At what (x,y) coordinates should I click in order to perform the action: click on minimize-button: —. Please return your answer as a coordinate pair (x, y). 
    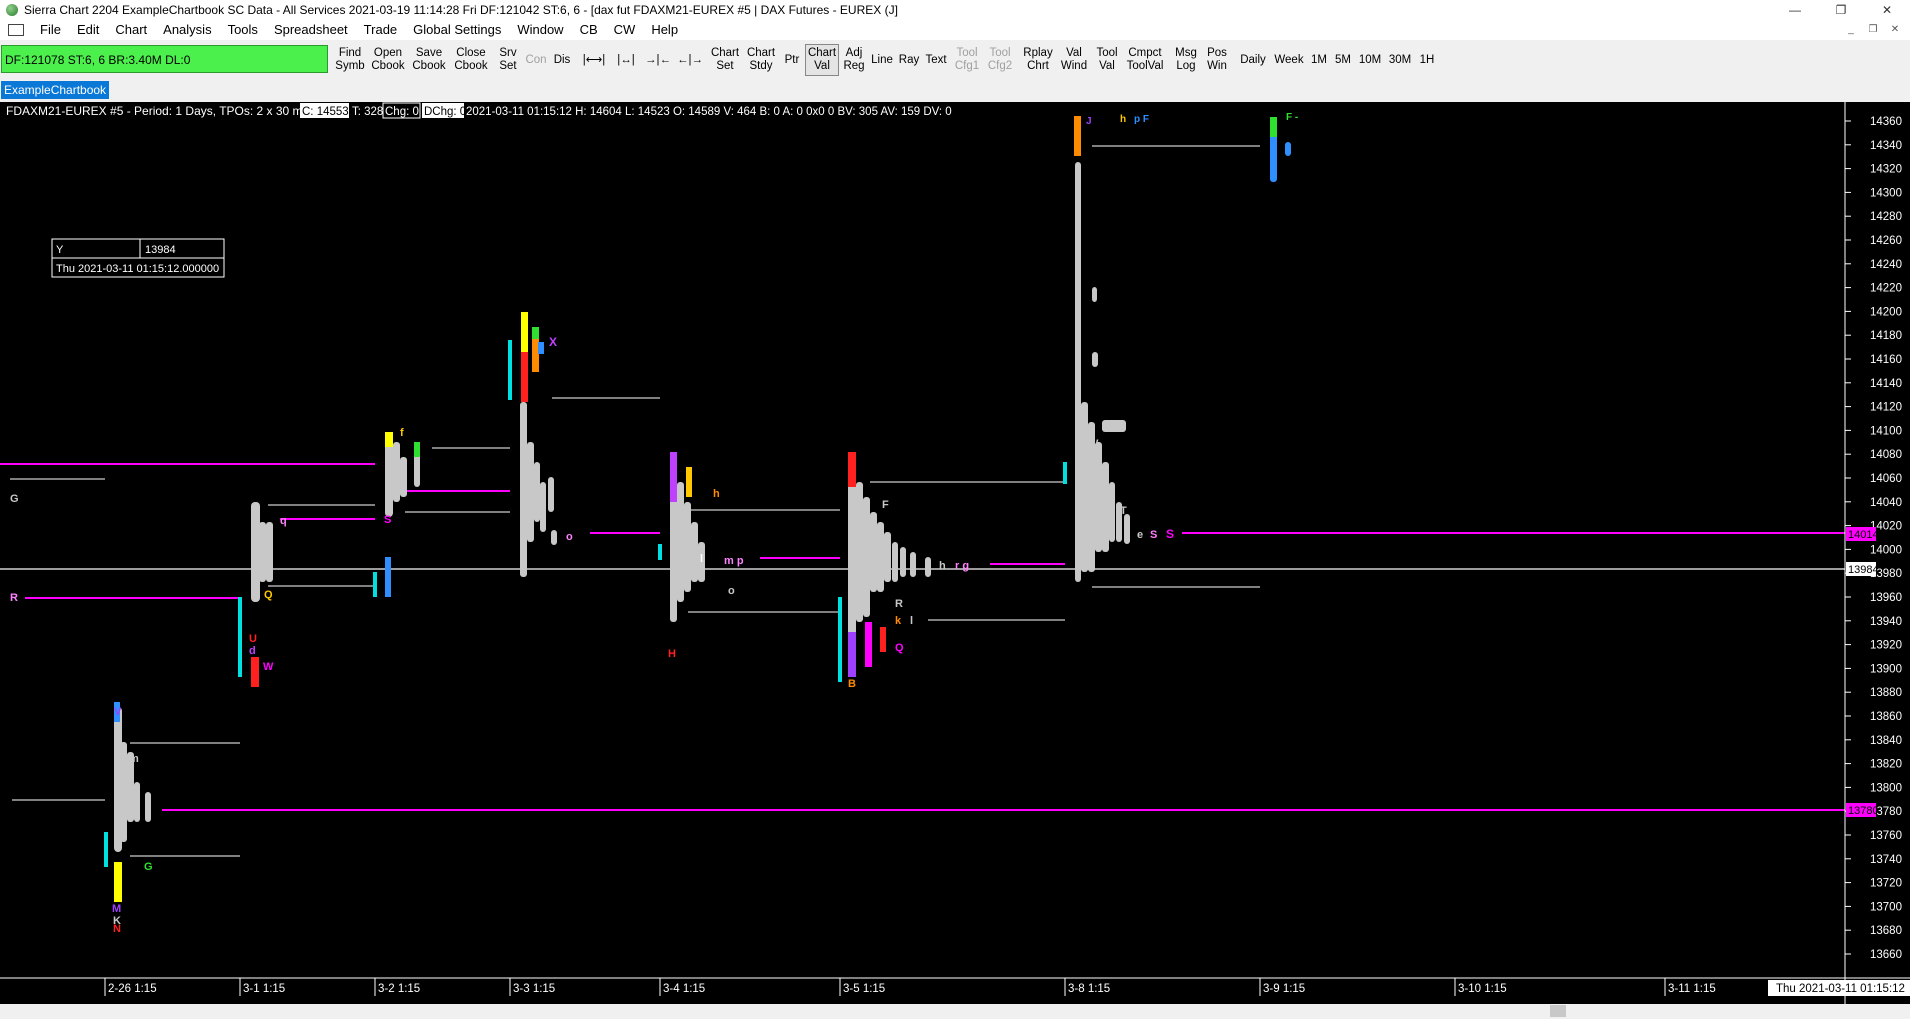
    Looking at the image, I should click on (1795, 10).